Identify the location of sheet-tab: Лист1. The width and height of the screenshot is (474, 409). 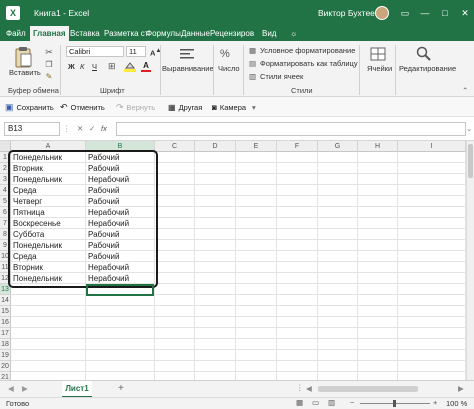
(77, 389).